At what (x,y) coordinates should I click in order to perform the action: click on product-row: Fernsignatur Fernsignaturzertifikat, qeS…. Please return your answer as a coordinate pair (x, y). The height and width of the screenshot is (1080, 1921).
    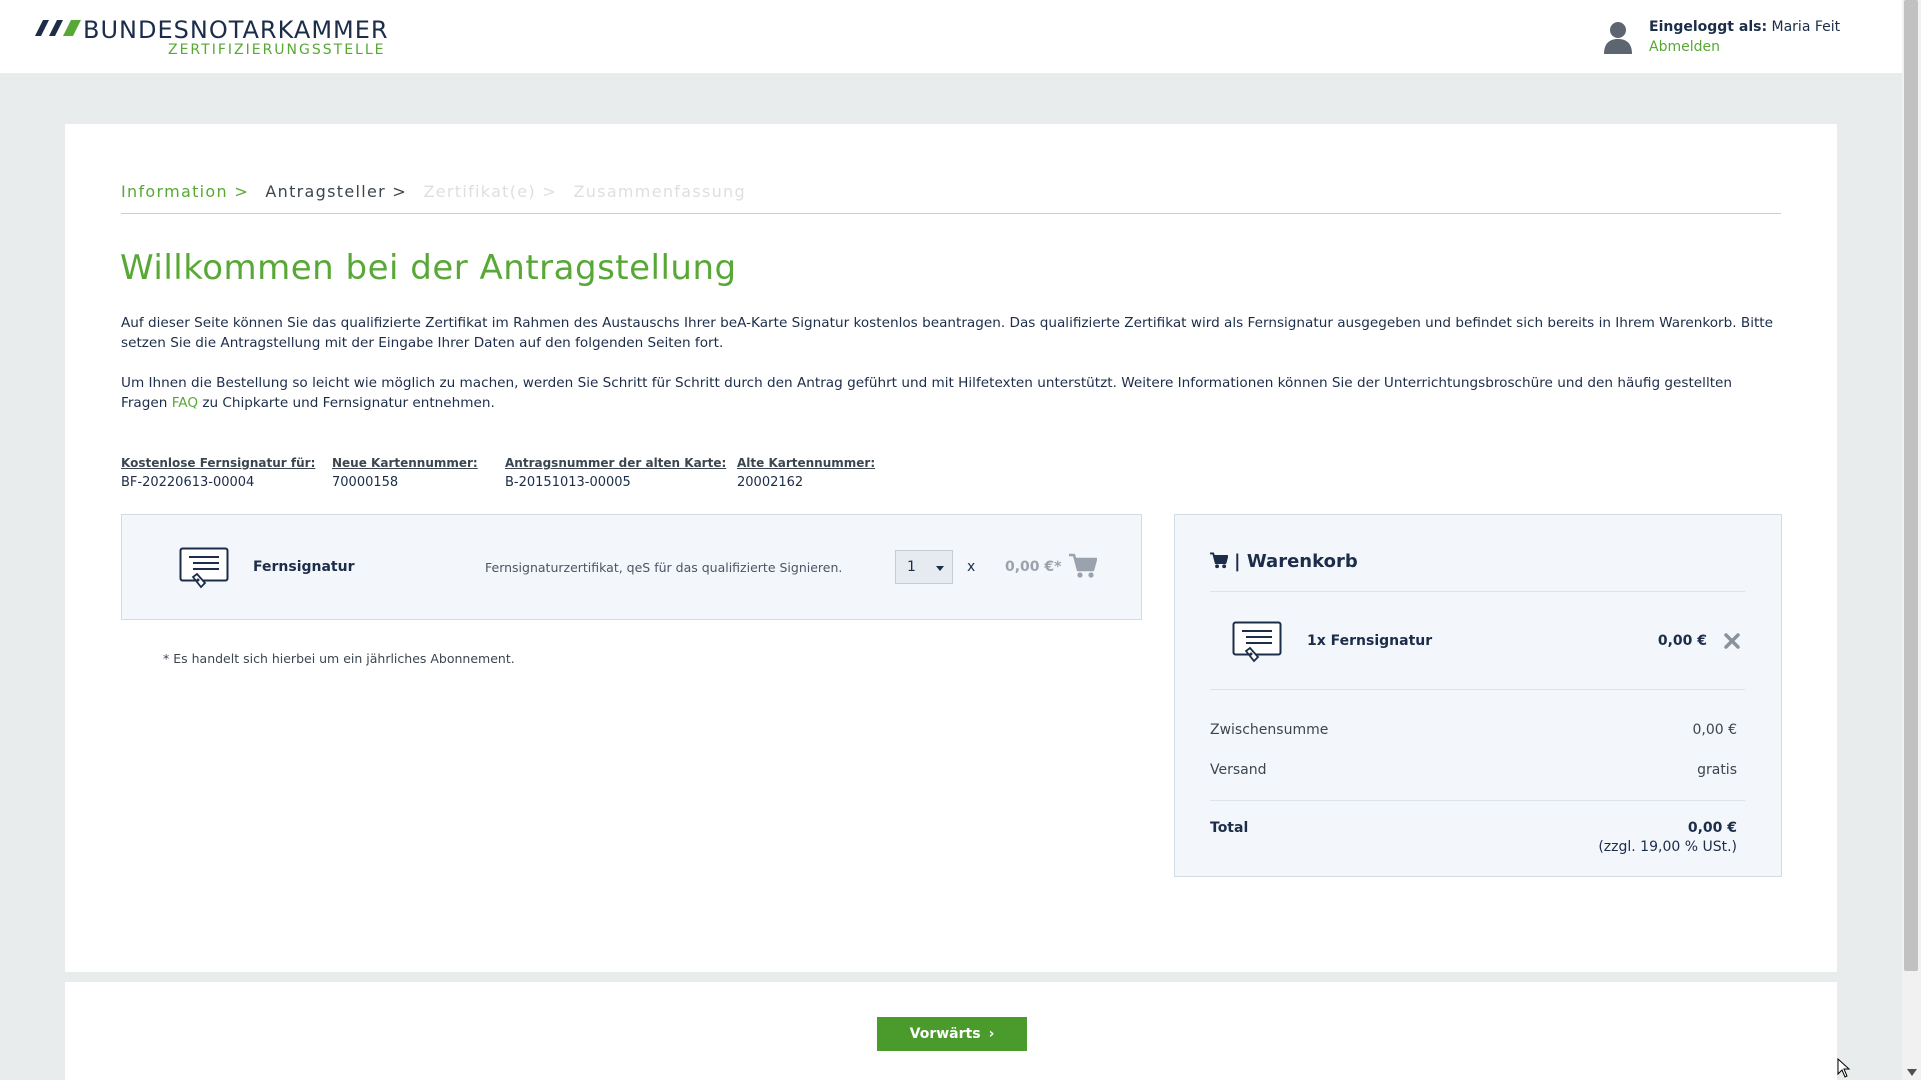
    Looking at the image, I should click on (631, 567).